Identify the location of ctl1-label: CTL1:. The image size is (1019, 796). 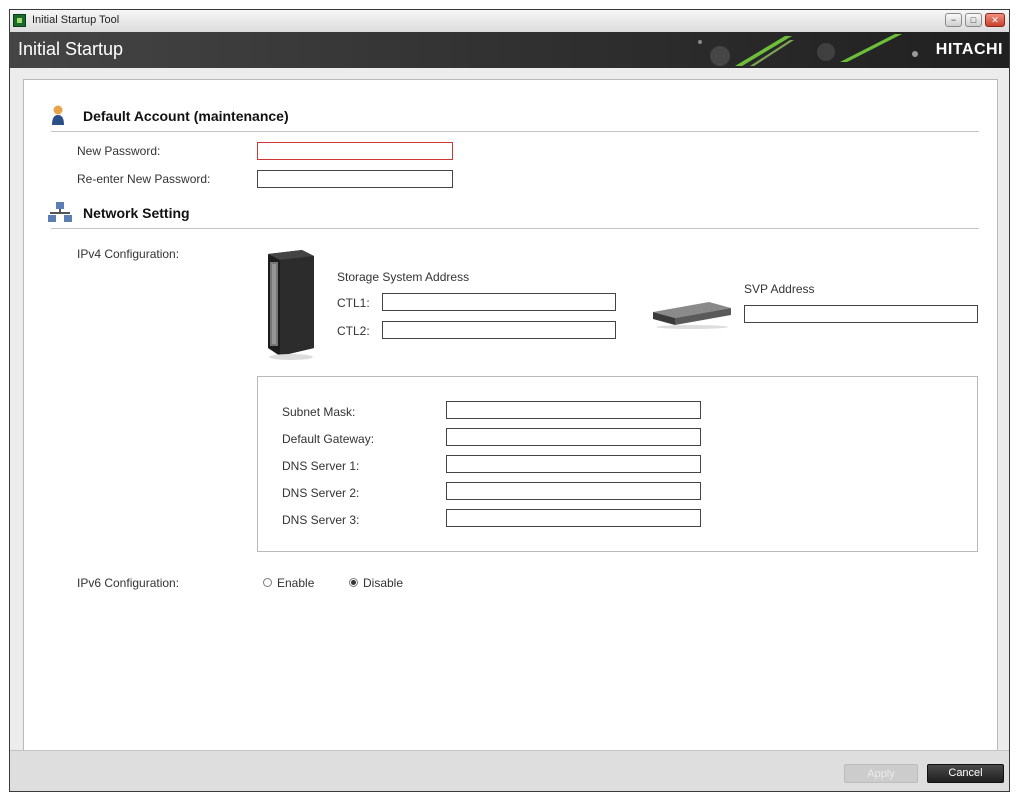
(353, 303).